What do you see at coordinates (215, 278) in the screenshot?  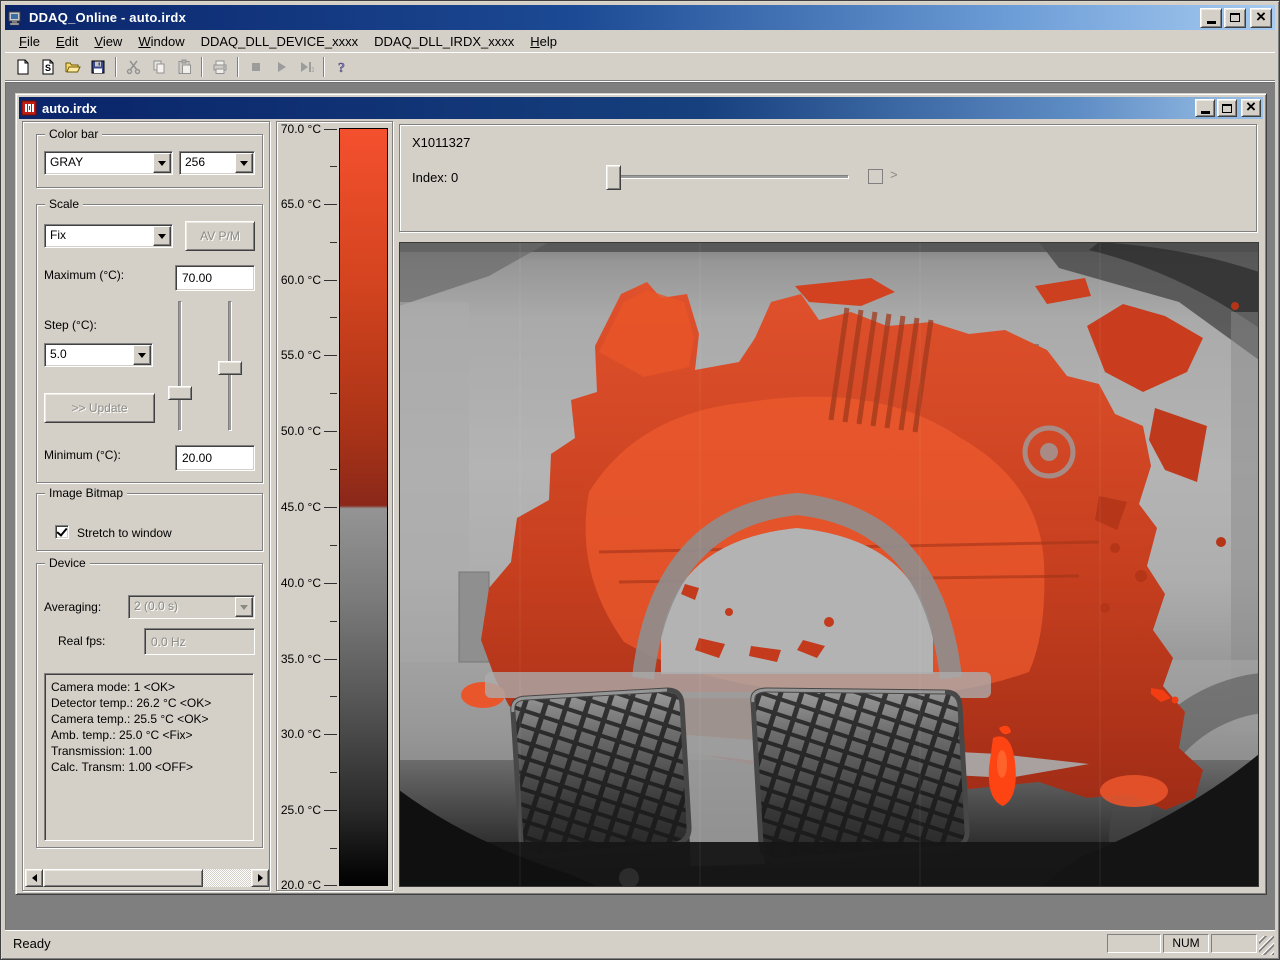 I see `maximum-input` at bounding box center [215, 278].